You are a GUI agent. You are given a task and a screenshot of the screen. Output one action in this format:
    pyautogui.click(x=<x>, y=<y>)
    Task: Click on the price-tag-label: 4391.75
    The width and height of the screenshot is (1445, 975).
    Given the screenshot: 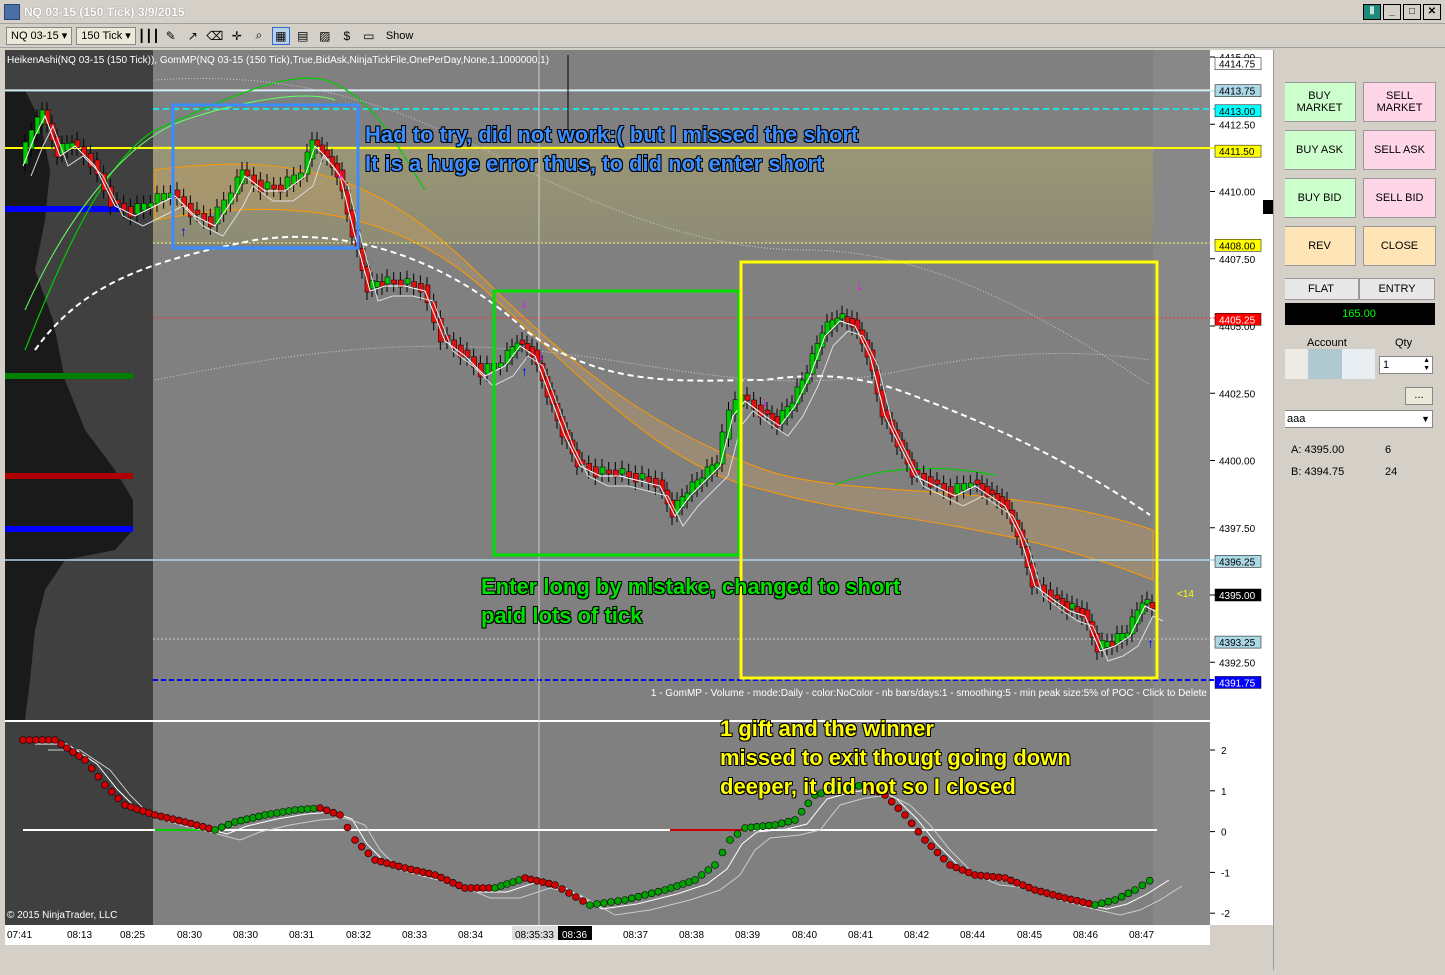 What is the action you would take?
    pyautogui.click(x=1237, y=683)
    